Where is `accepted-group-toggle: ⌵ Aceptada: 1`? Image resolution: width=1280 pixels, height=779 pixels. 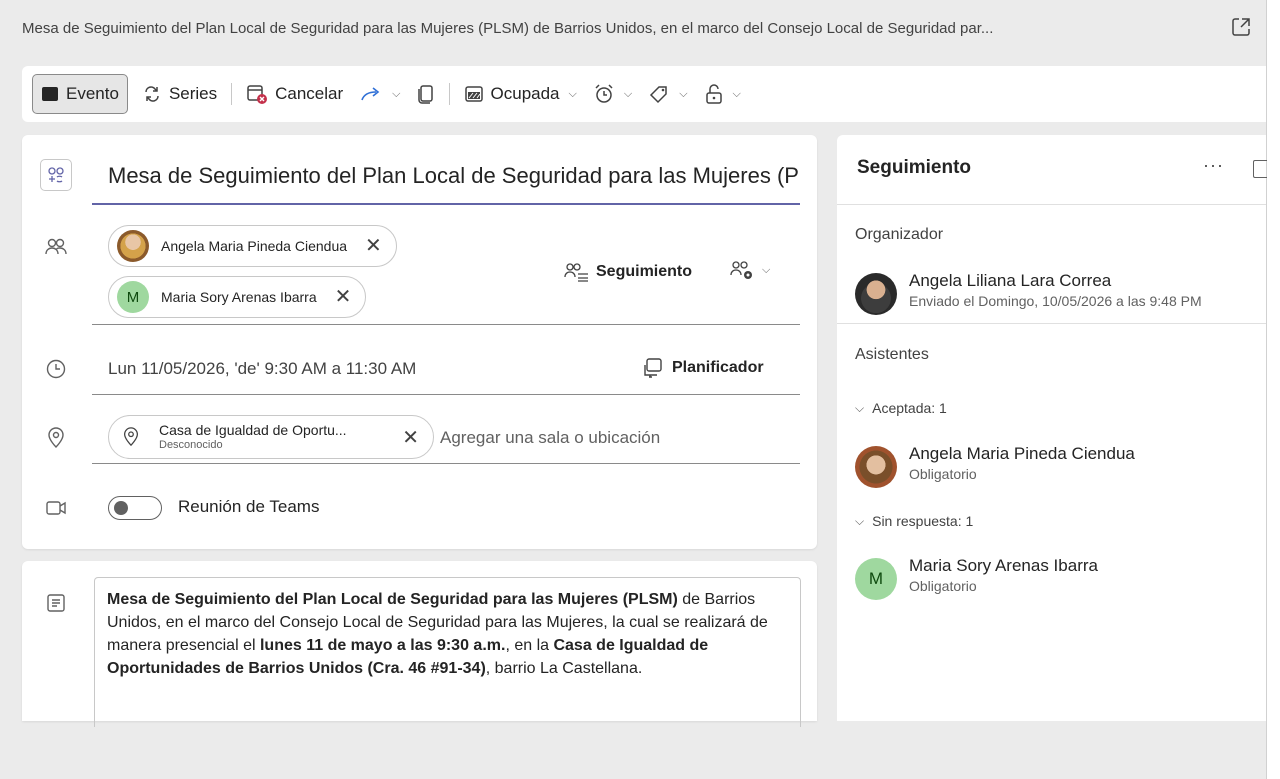
accepted-group-toggle: ⌵ Aceptada: 1 is located at coordinates (901, 408).